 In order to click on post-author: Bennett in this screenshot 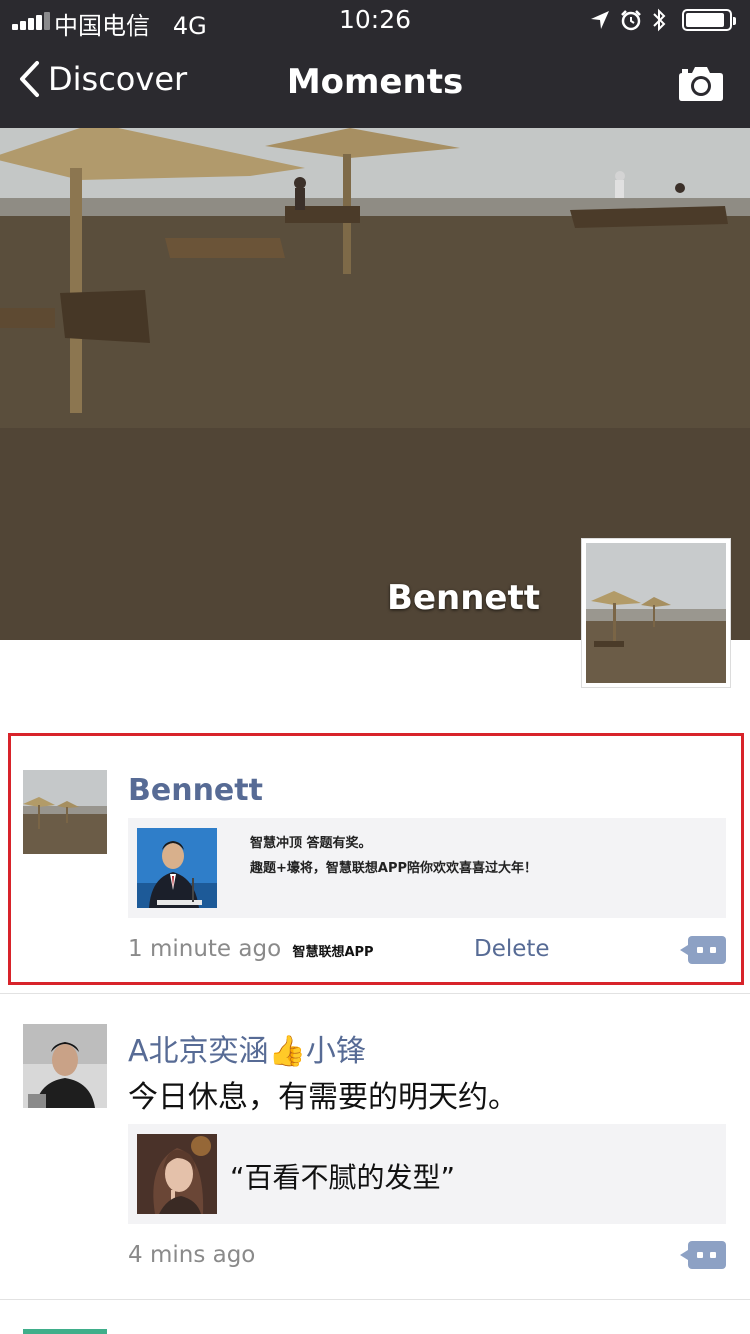, I will do `click(195, 790)`.